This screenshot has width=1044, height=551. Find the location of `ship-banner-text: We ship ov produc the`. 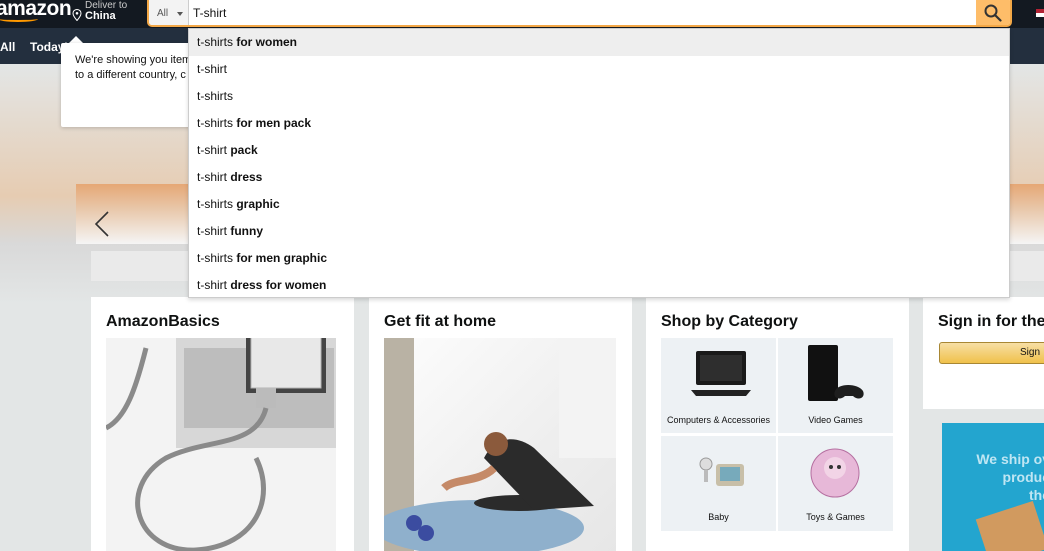

ship-banner-text: We ship ov produc the is located at coordinates (1010, 477).